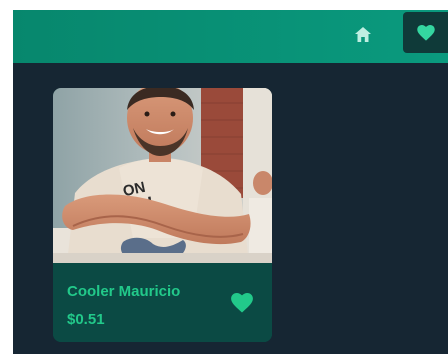  I want to click on home-icon, so click(363, 34).